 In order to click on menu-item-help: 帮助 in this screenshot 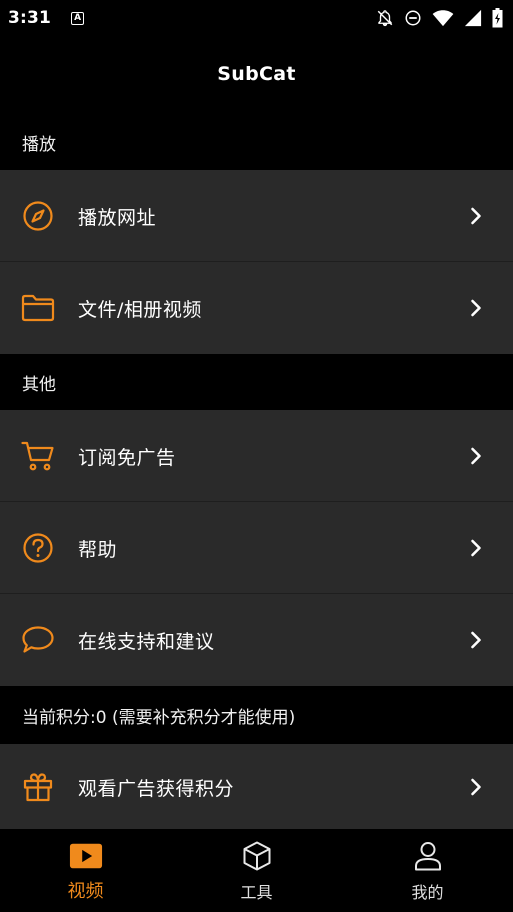, I will do `click(256, 548)`.